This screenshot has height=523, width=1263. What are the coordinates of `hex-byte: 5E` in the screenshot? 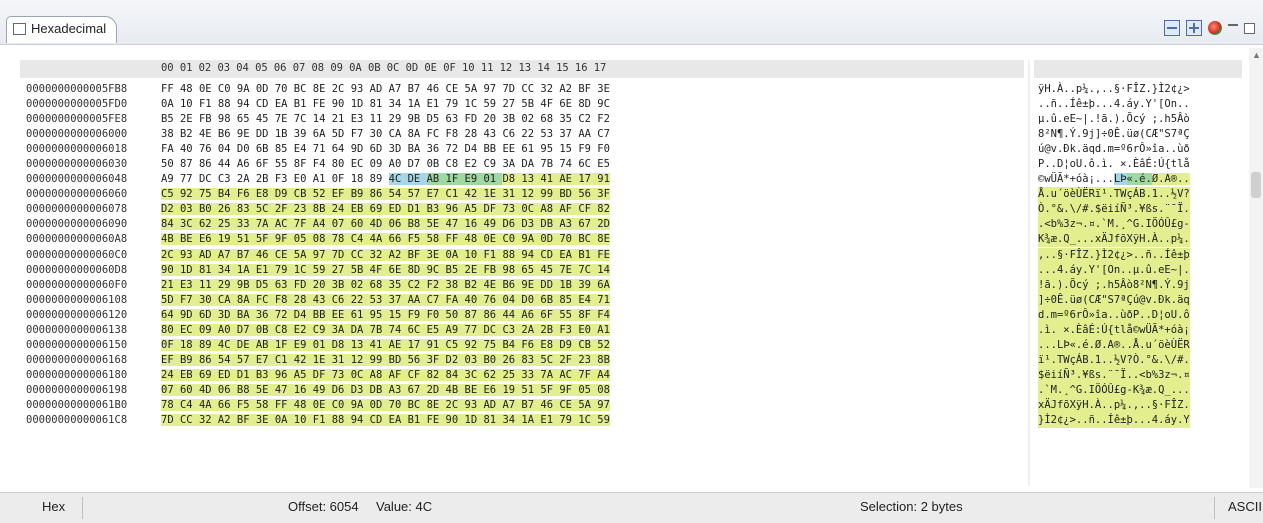 It's located at (265, 389).